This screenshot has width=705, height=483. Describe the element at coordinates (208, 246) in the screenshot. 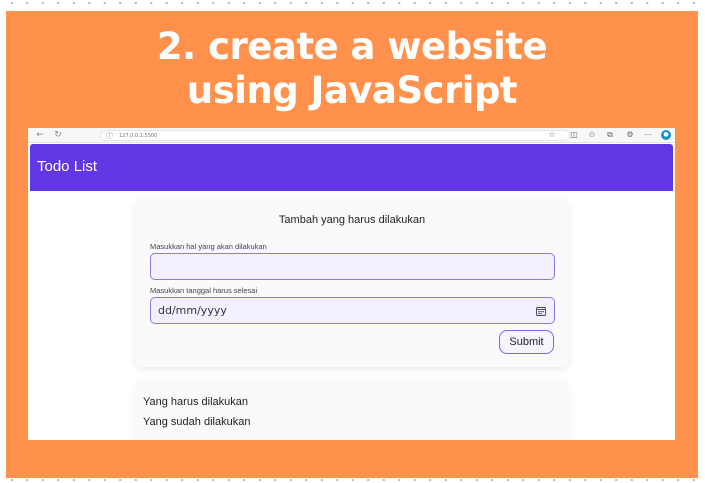

I see `task-field-label: Masukkan hal yang akan dilakukan` at that location.